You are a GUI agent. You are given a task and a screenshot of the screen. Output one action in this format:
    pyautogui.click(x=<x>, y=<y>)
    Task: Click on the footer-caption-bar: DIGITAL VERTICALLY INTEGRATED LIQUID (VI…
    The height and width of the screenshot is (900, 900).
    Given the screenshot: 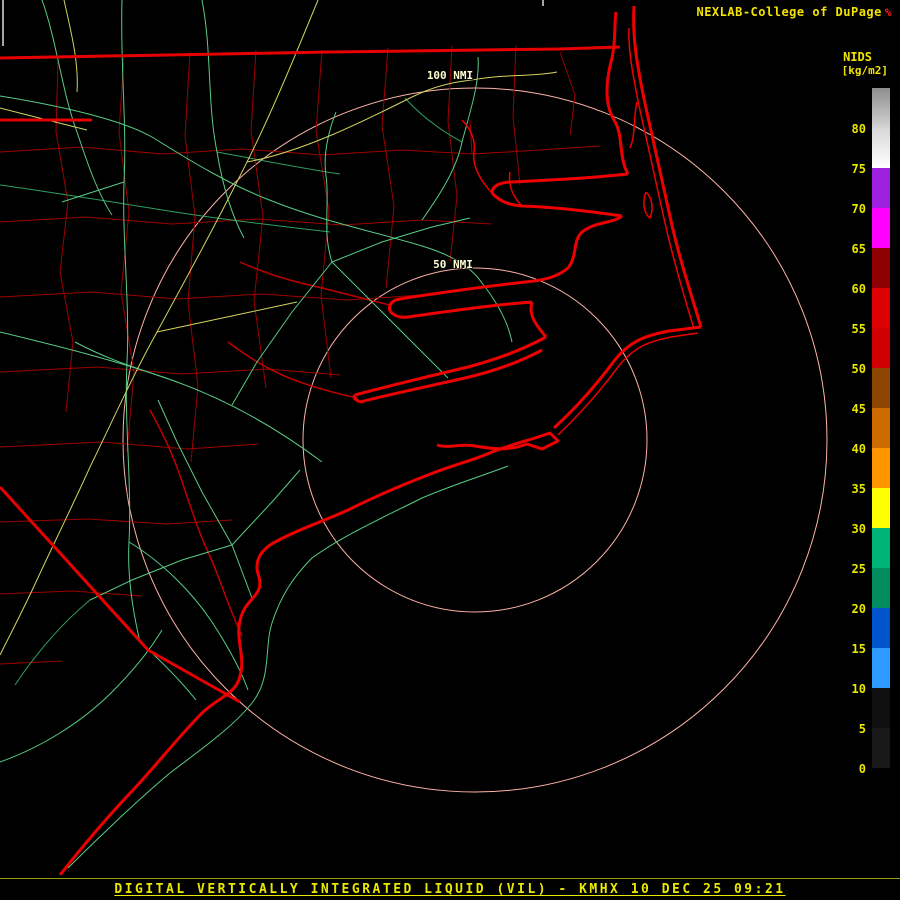 What is the action you would take?
    pyautogui.click(x=450, y=887)
    